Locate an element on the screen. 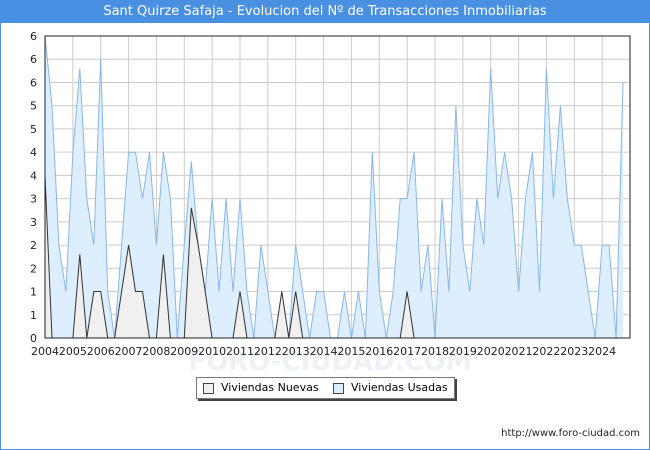 The height and width of the screenshot is (450, 650). x-tick-label: 2005 is located at coordinates (73, 351).